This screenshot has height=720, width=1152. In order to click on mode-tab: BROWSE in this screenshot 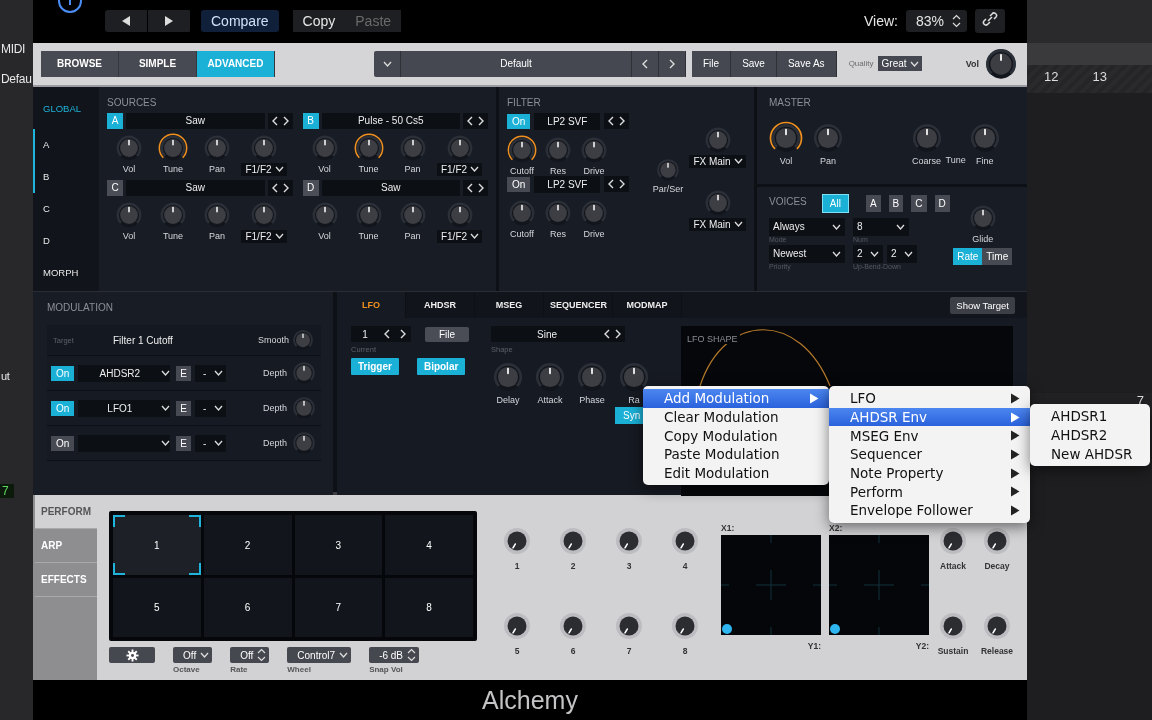, I will do `click(80, 63)`.